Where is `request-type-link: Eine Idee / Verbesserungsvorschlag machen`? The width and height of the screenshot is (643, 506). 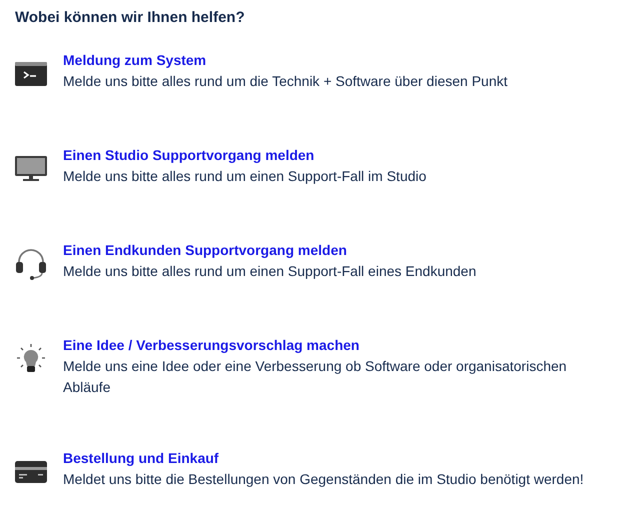
request-type-link: Eine Idee / Verbesserungsvorschlag machen is located at coordinates (211, 345).